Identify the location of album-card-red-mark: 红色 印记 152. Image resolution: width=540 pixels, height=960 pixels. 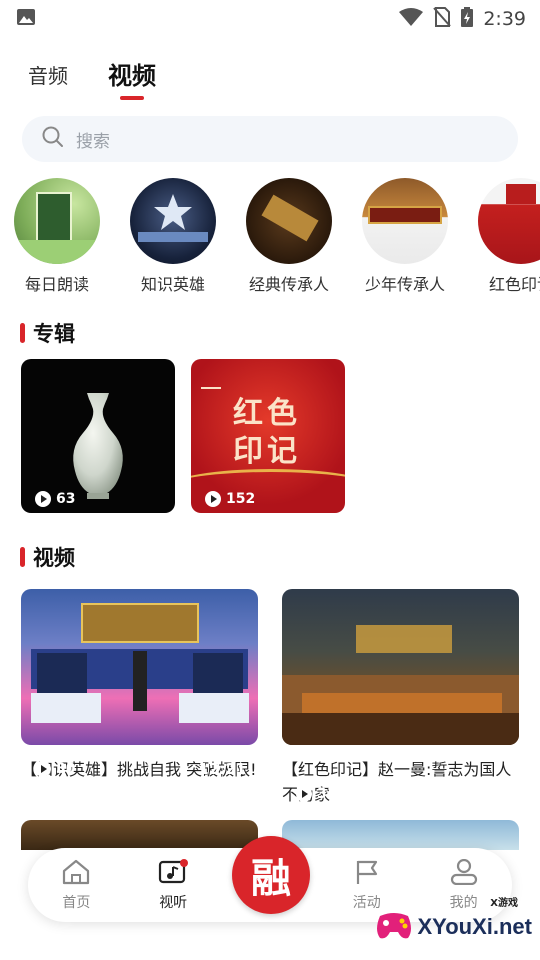
(268, 436).